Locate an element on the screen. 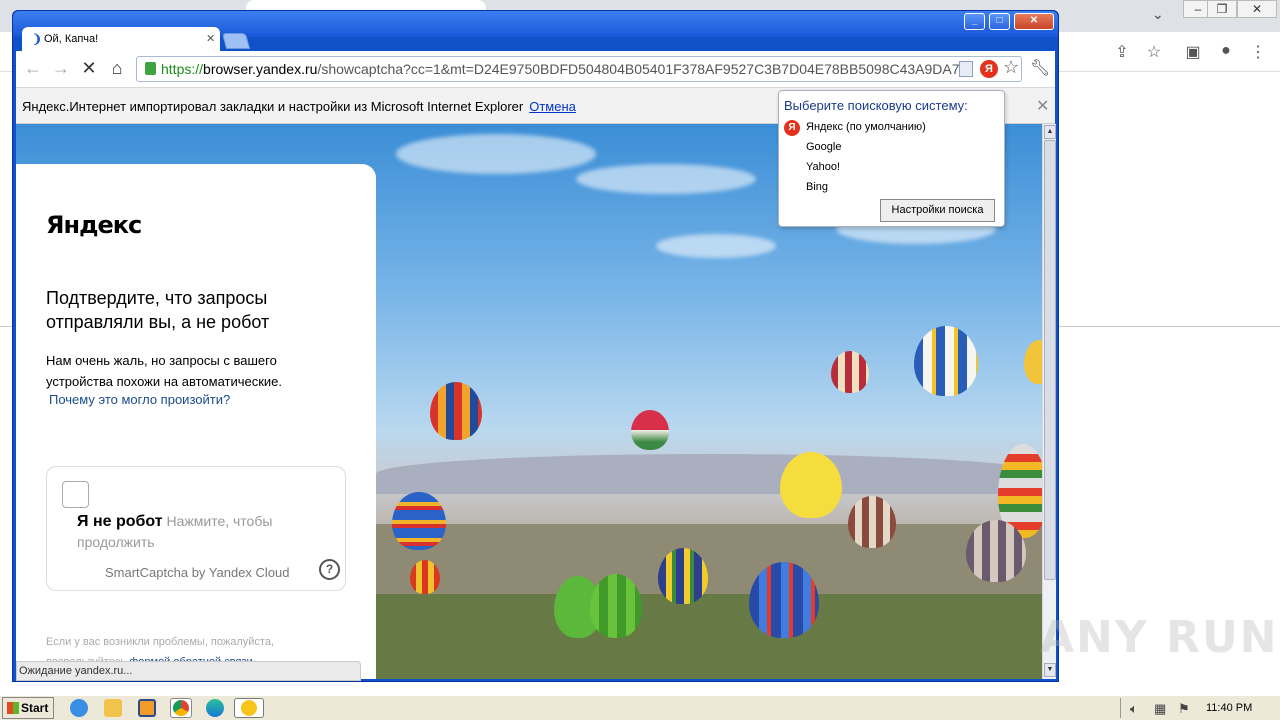 Image resolution: width=1280 pixels, height=720 pixels. scroll-thumb is located at coordinates (1050, 360).